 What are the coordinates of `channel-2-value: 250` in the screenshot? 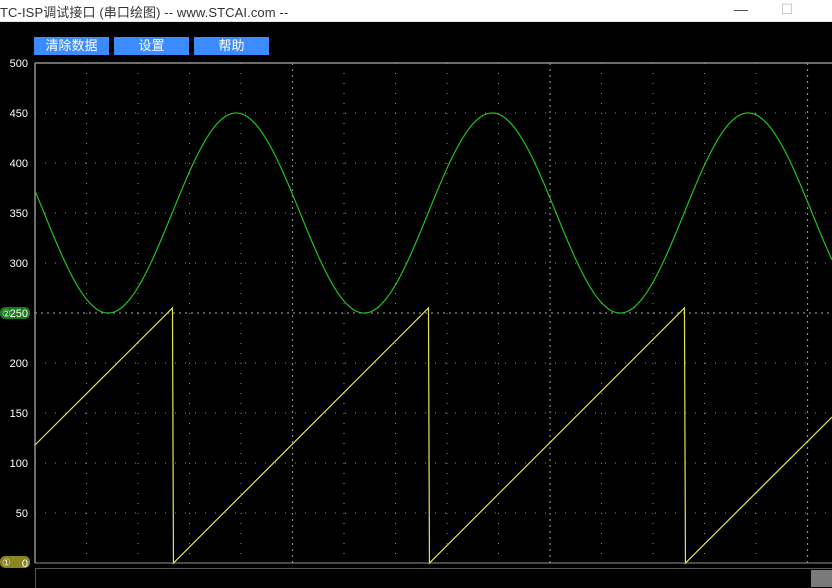 It's located at (19, 314).